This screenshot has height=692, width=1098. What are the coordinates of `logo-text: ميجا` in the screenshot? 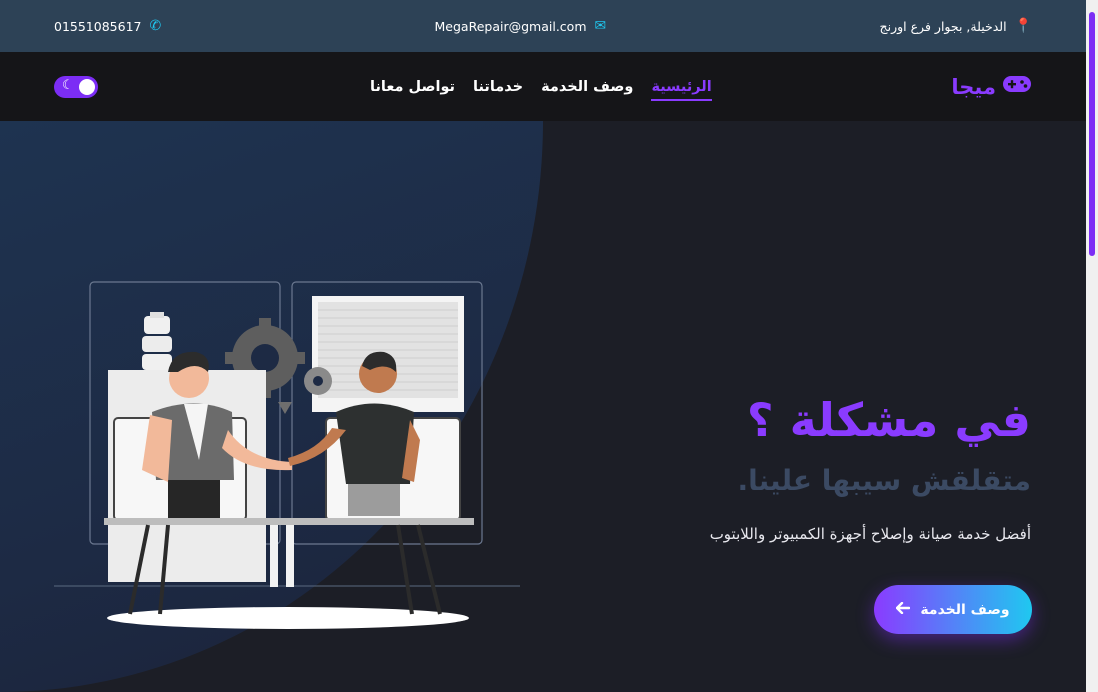 It's located at (973, 86).